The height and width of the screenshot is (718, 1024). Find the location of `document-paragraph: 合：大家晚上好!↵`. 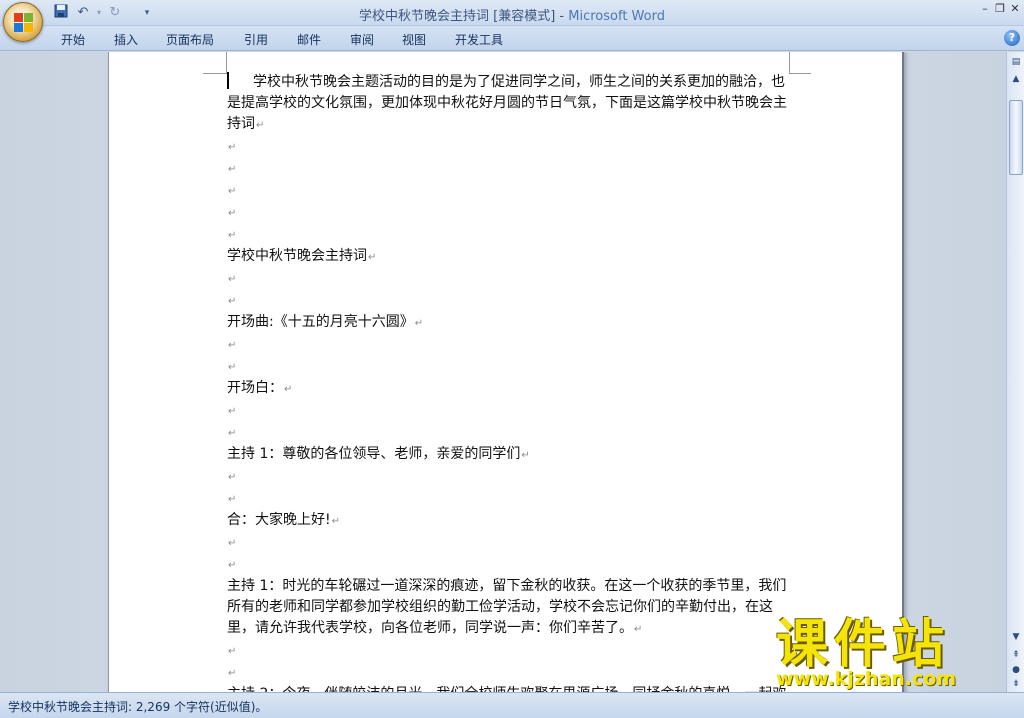

document-paragraph: 合：大家晚上好!↵ is located at coordinates (508, 521).